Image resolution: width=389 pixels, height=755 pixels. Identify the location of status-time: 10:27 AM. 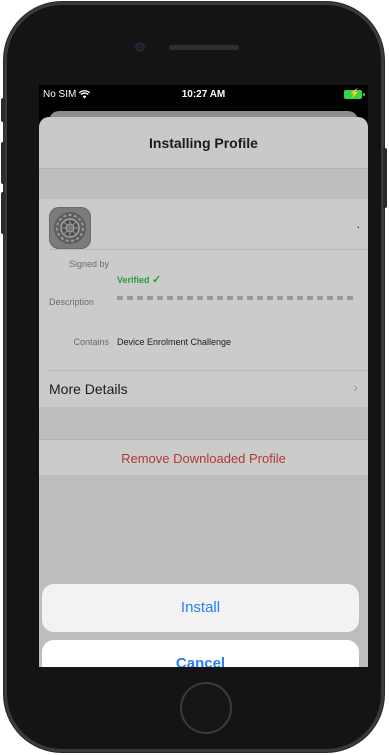
(203, 94).